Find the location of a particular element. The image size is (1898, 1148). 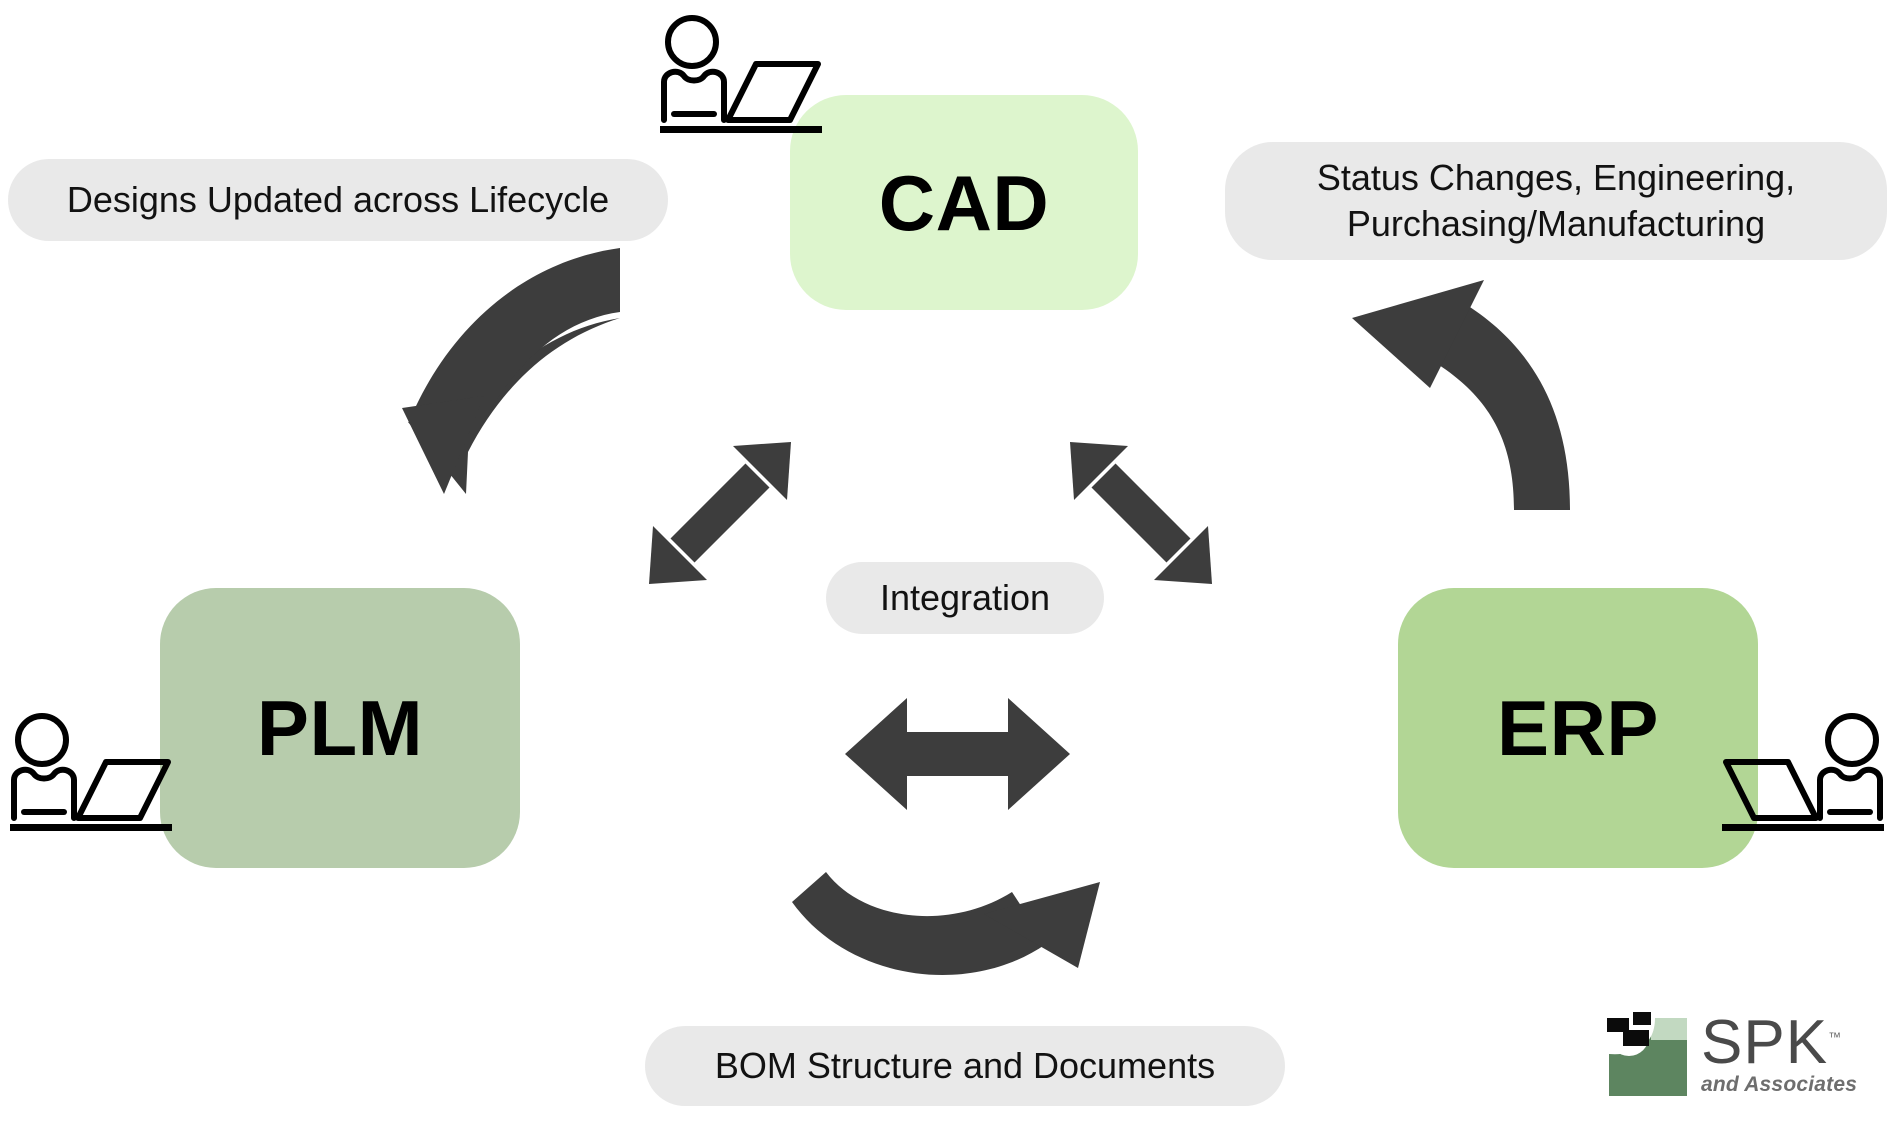

label-integration-text: Integration is located at coordinates (965, 597).